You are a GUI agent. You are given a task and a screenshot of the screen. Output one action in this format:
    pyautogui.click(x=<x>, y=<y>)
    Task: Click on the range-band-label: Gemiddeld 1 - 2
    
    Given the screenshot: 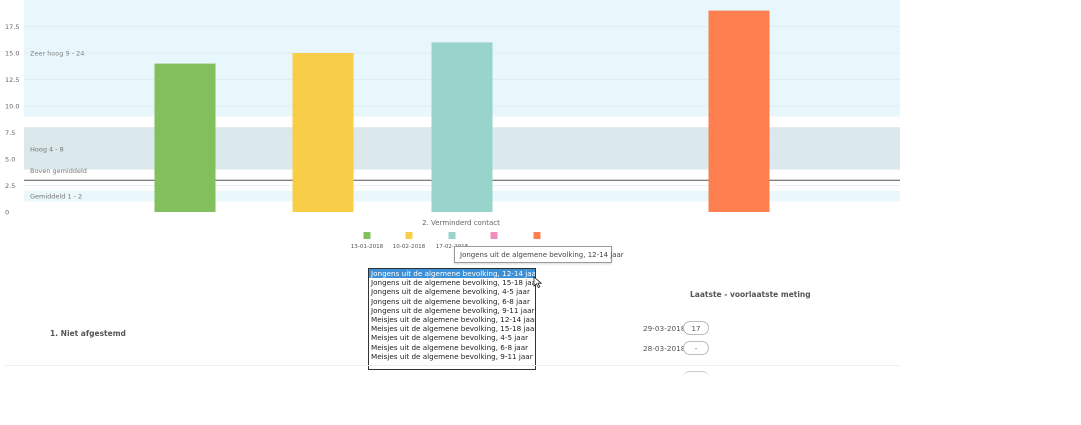 What is the action you would take?
    pyautogui.click(x=56, y=197)
    